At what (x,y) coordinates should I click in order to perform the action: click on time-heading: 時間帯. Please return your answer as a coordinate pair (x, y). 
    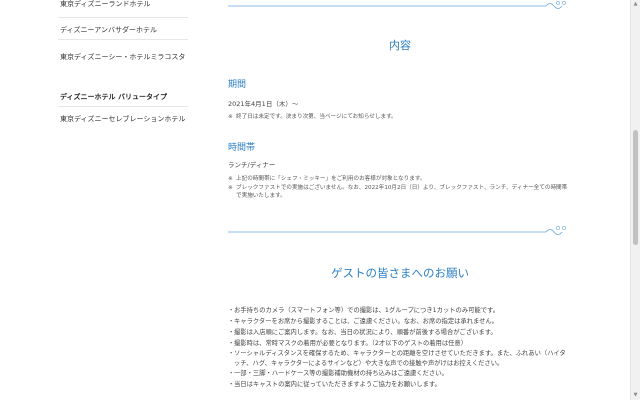
    Looking at the image, I should click on (242, 148).